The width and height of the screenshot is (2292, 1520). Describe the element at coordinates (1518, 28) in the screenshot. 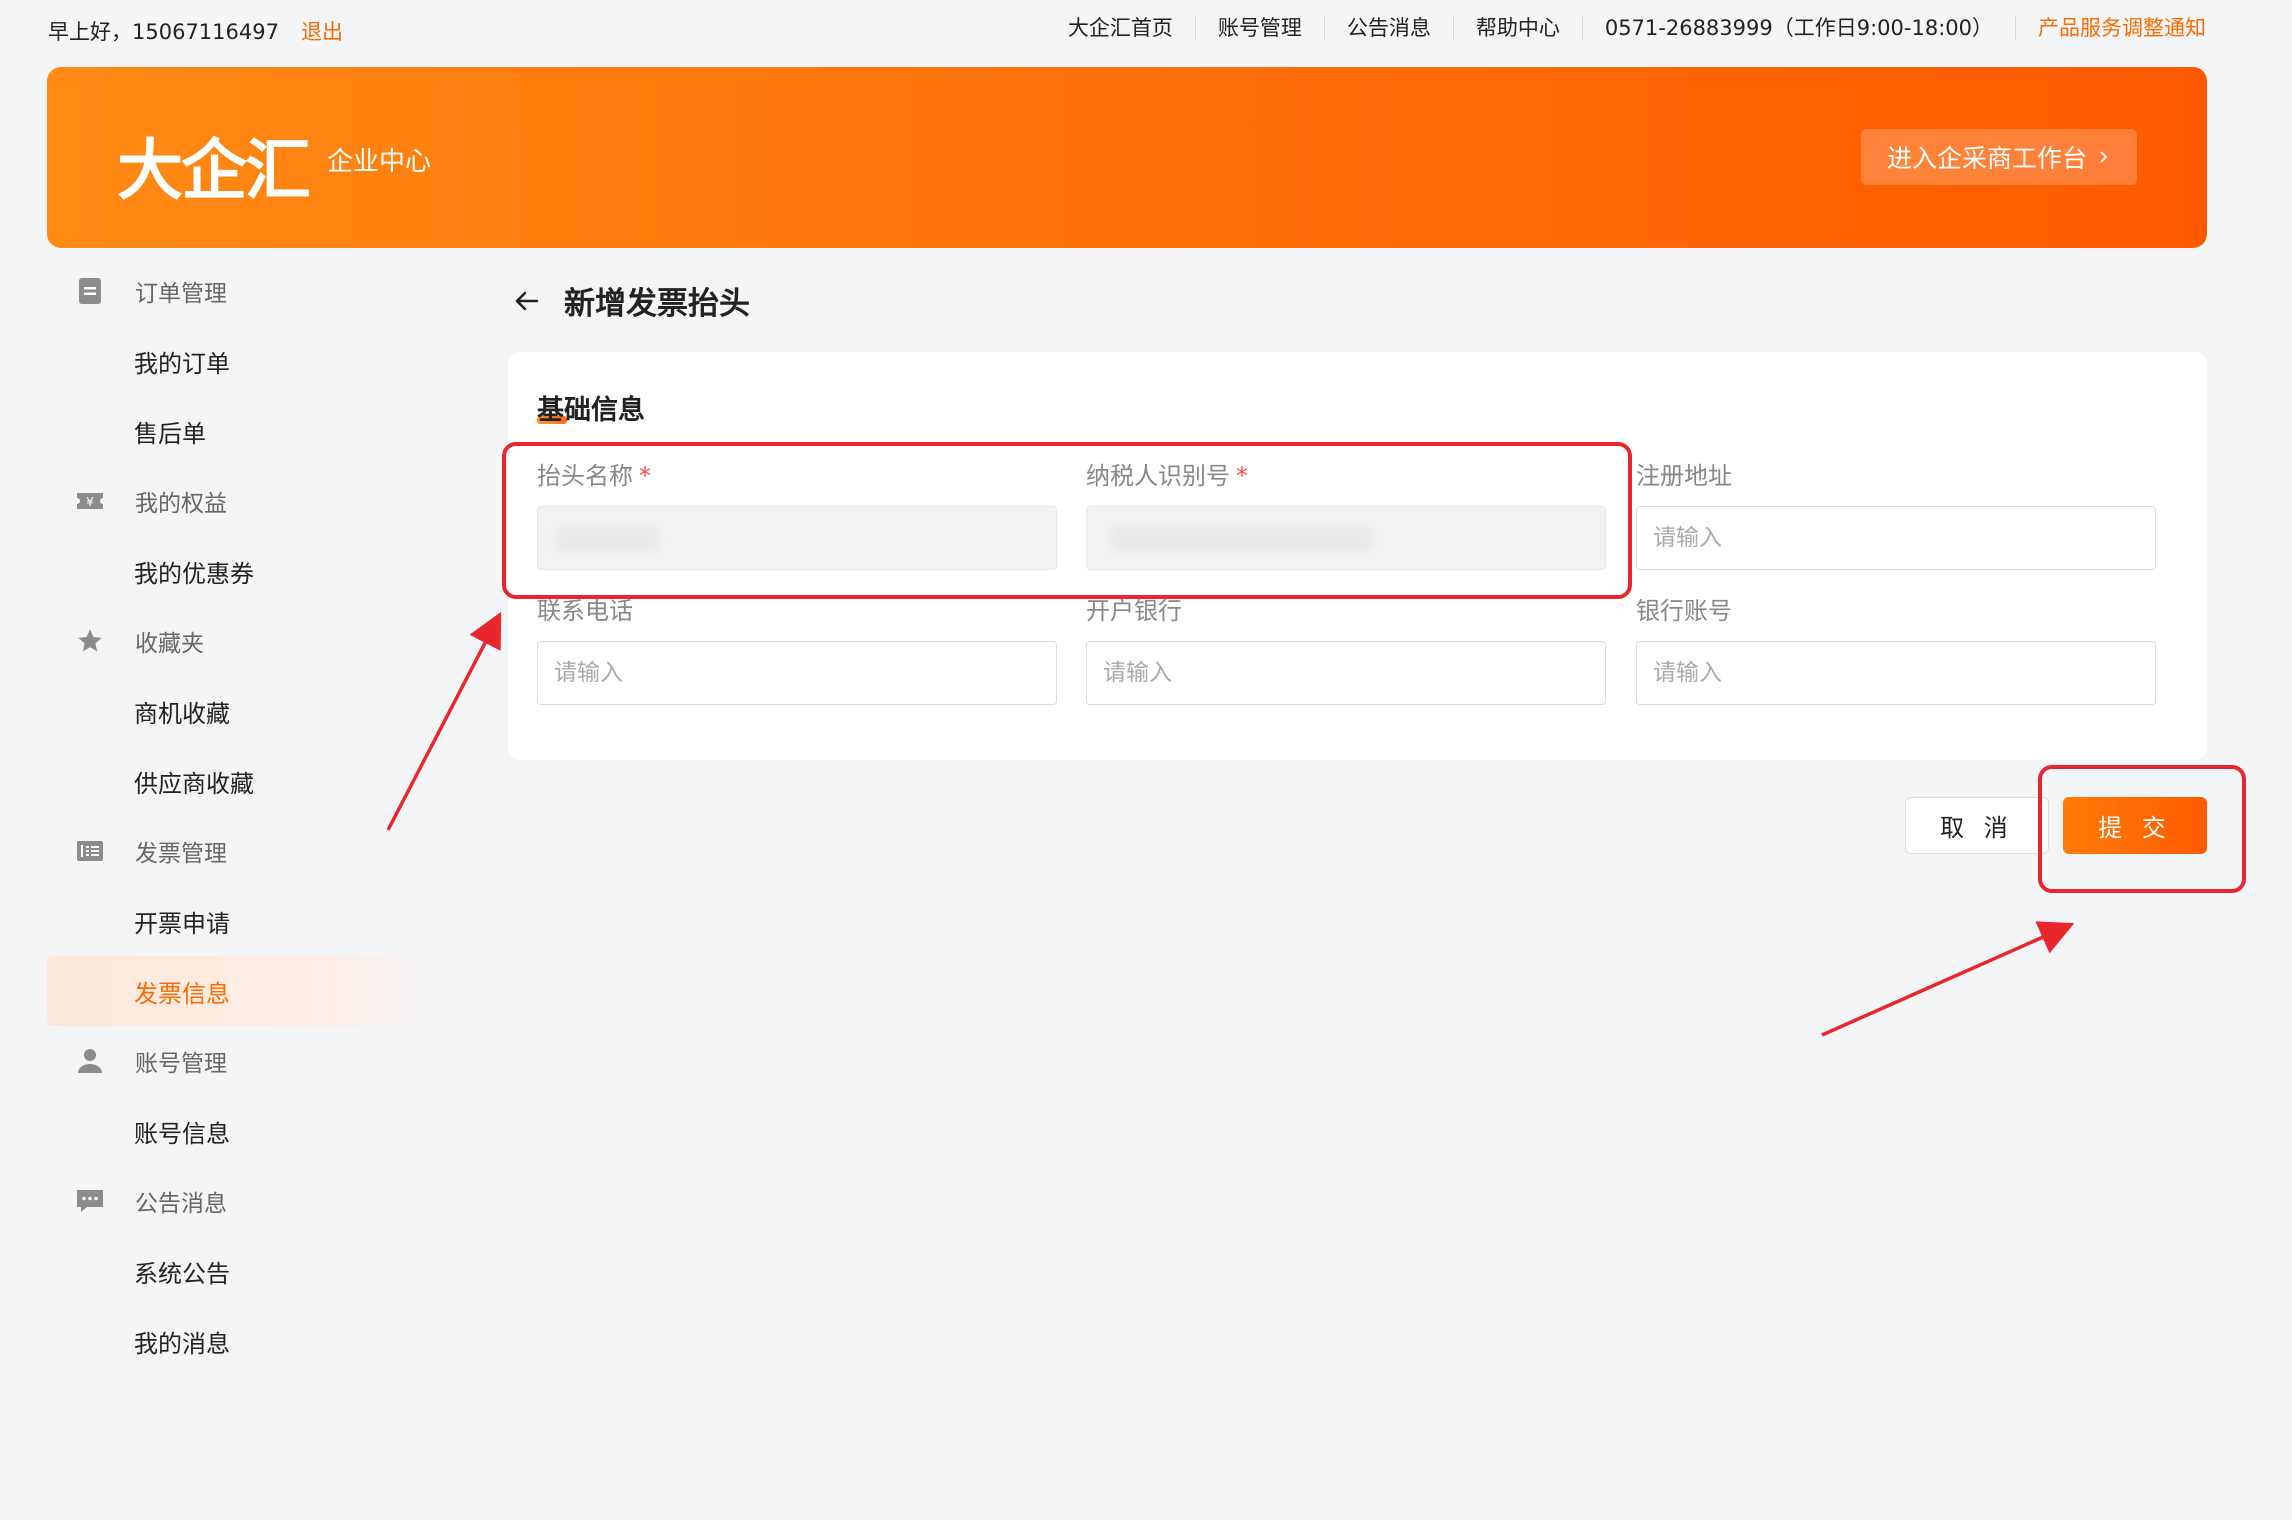

I see `nav-help-link: 帮助中心` at that location.